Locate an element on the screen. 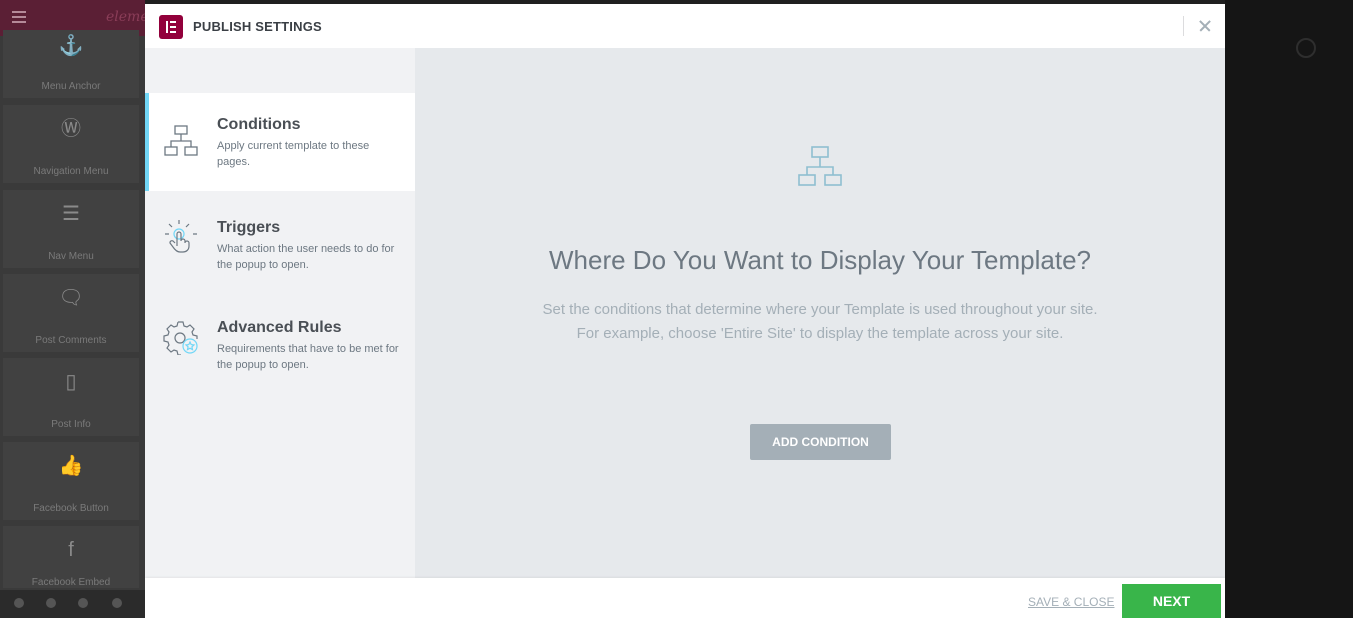 Image resolution: width=1353 pixels, height=618 pixels. widget-label: Facebook Embed is located at coordinates (71, 582).